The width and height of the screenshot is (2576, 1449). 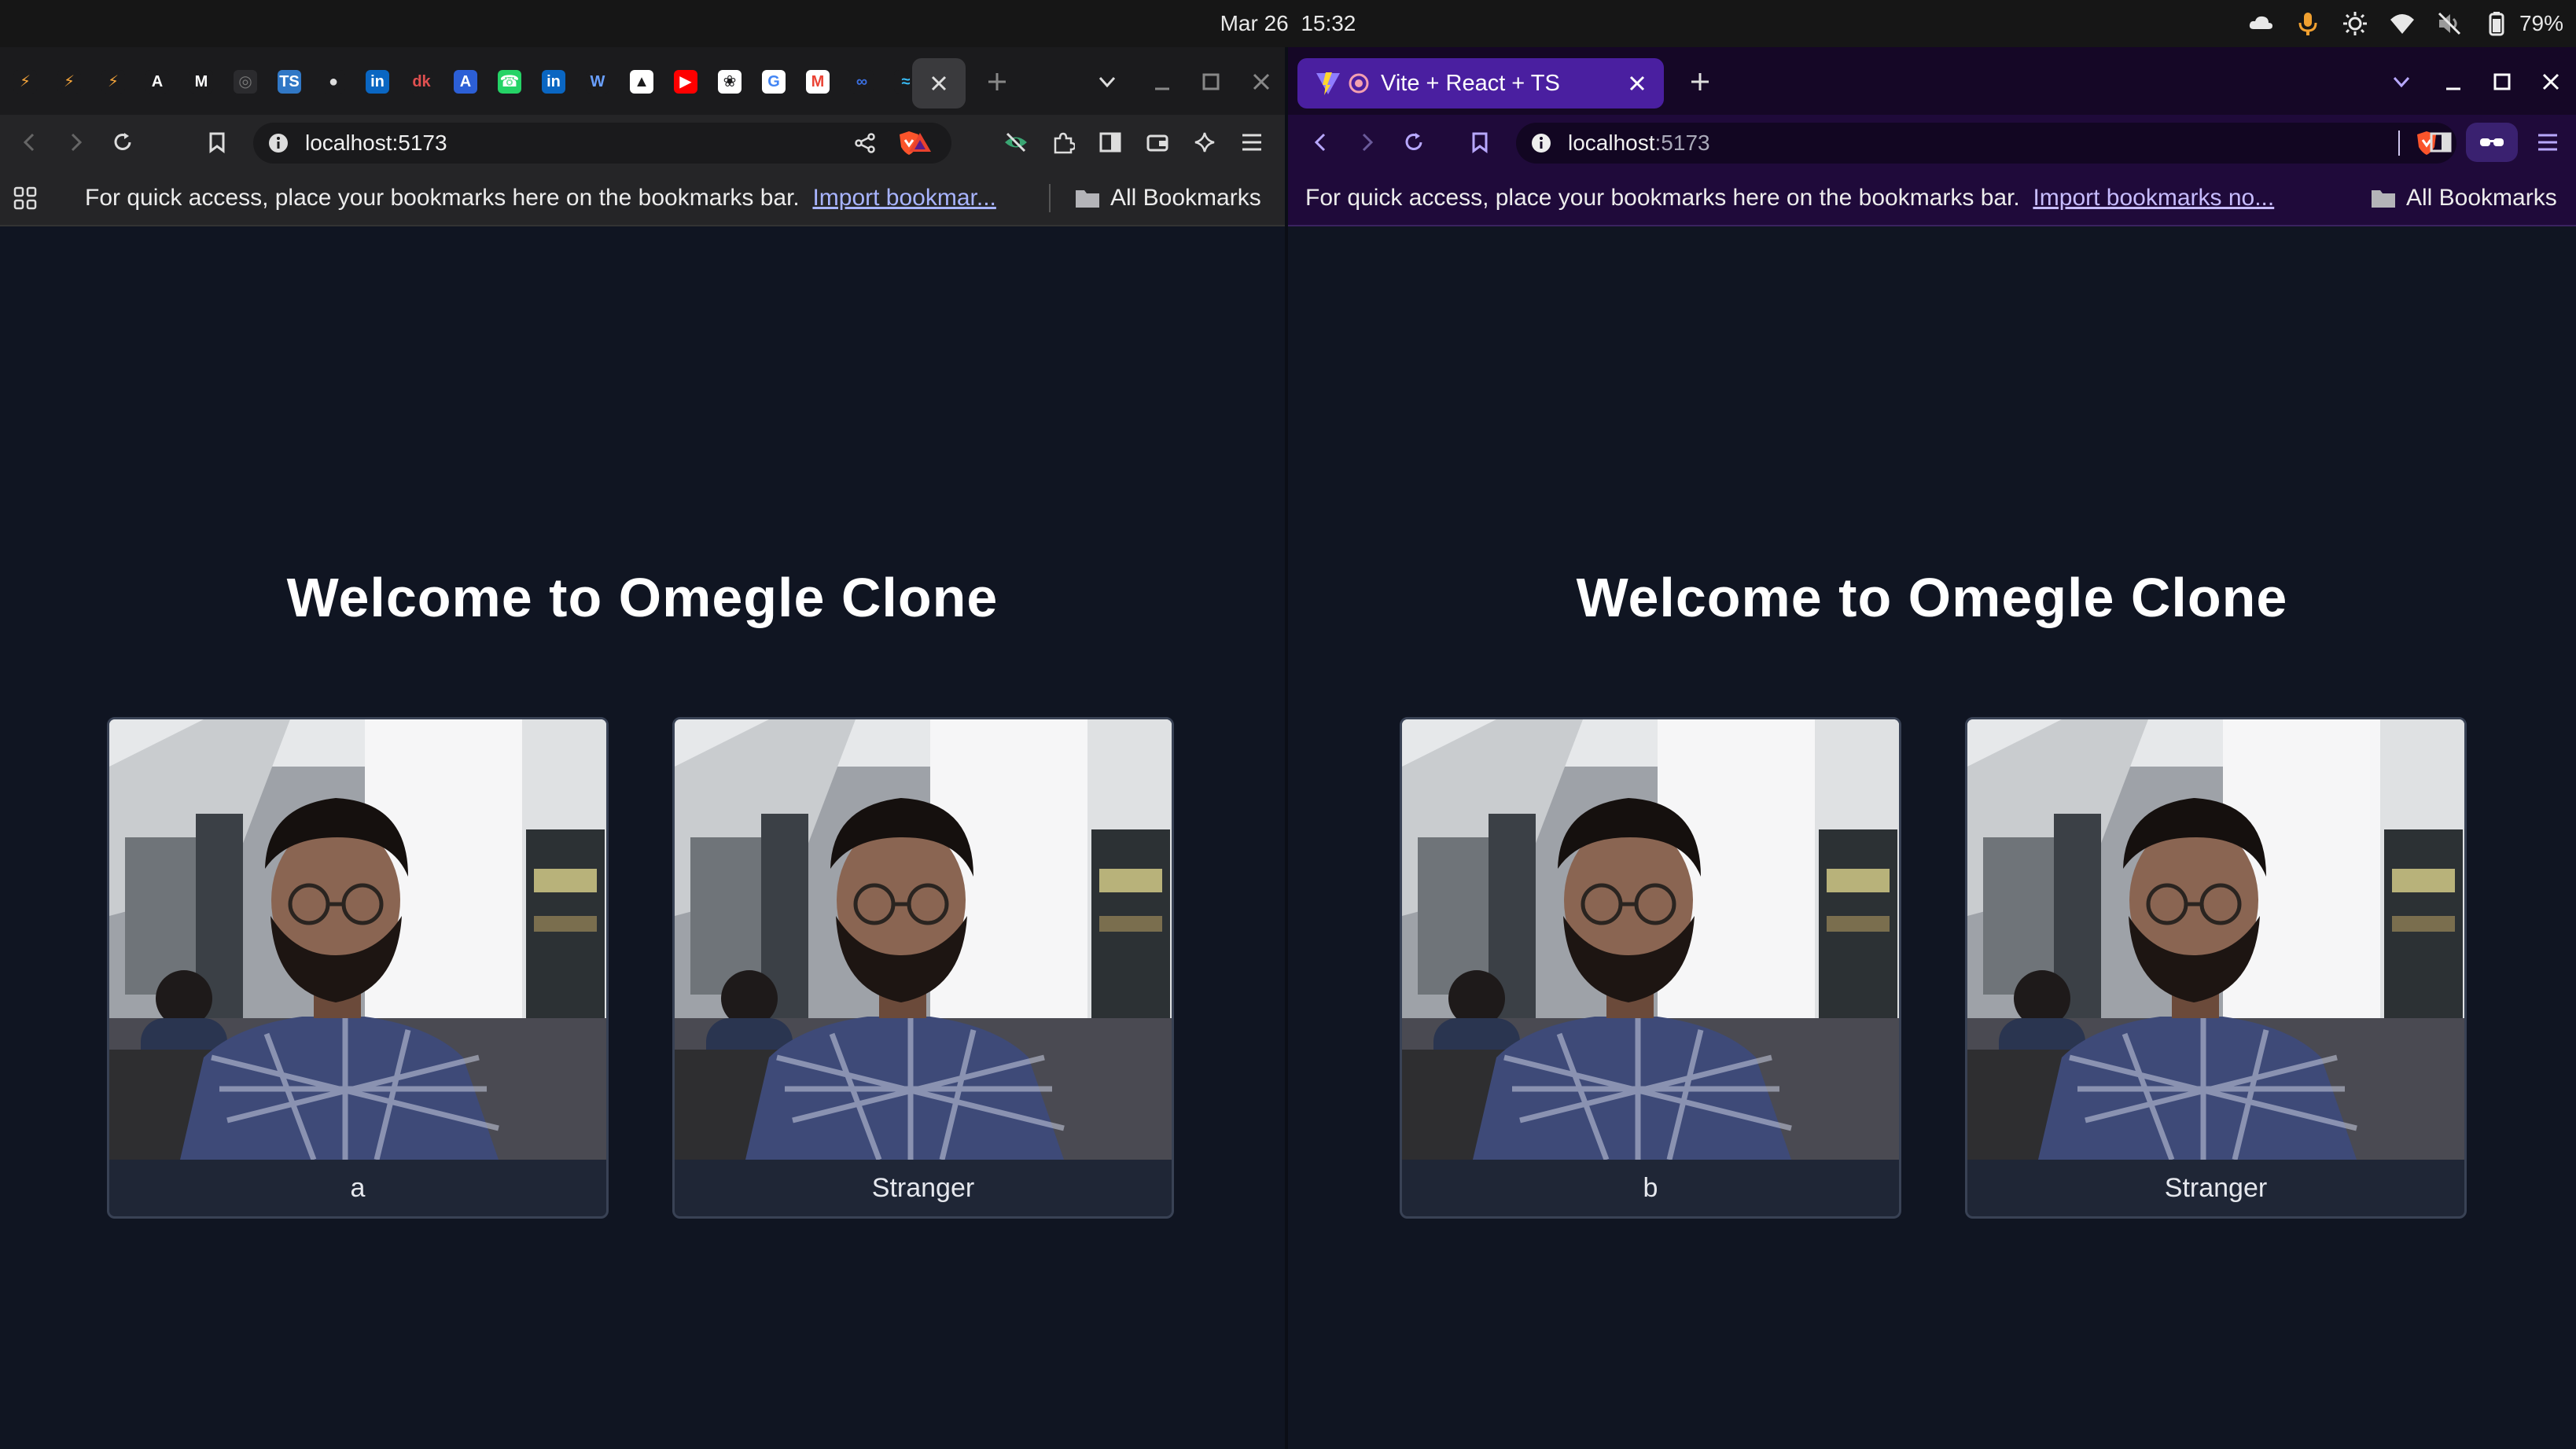 I want to click on pinned-tab: ∞, so click(x=862, y=81).